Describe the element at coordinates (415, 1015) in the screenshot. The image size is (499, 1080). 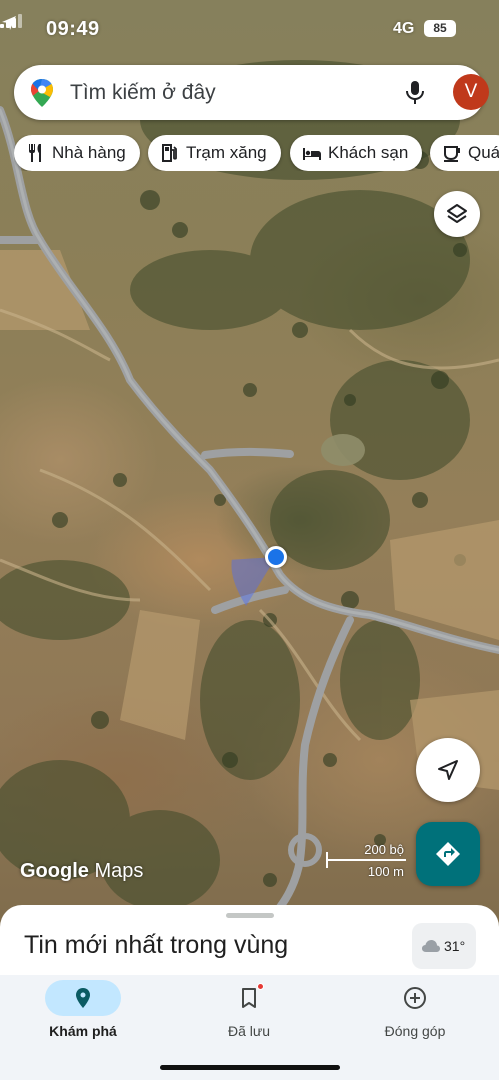
I see `nav-contribute: Đóng góp` at that location.